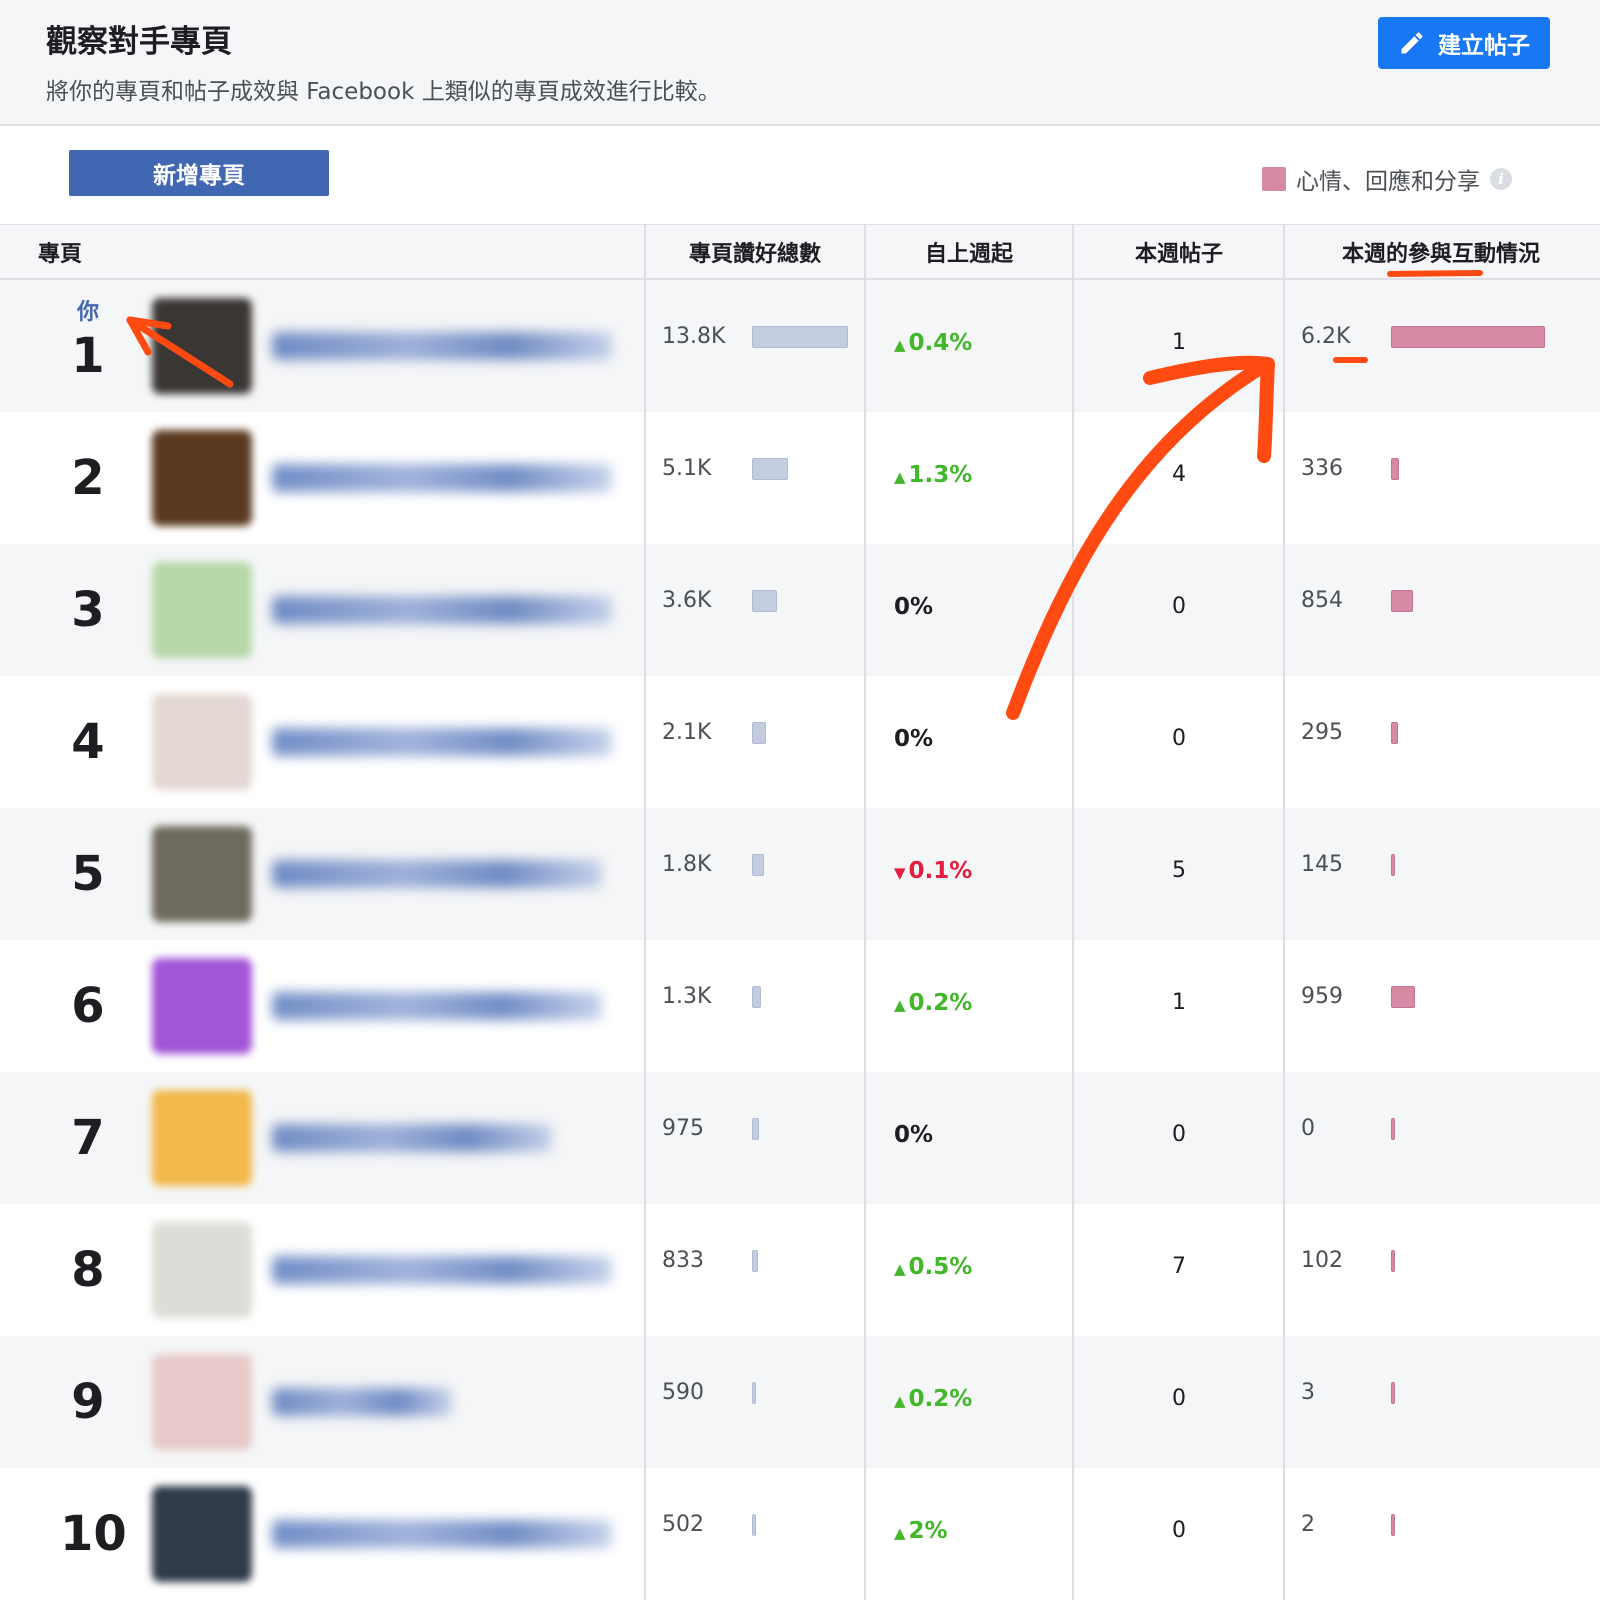 The image size is (1600, 1600). I want to click on total-likes-value: 502, so click(683, 1524).